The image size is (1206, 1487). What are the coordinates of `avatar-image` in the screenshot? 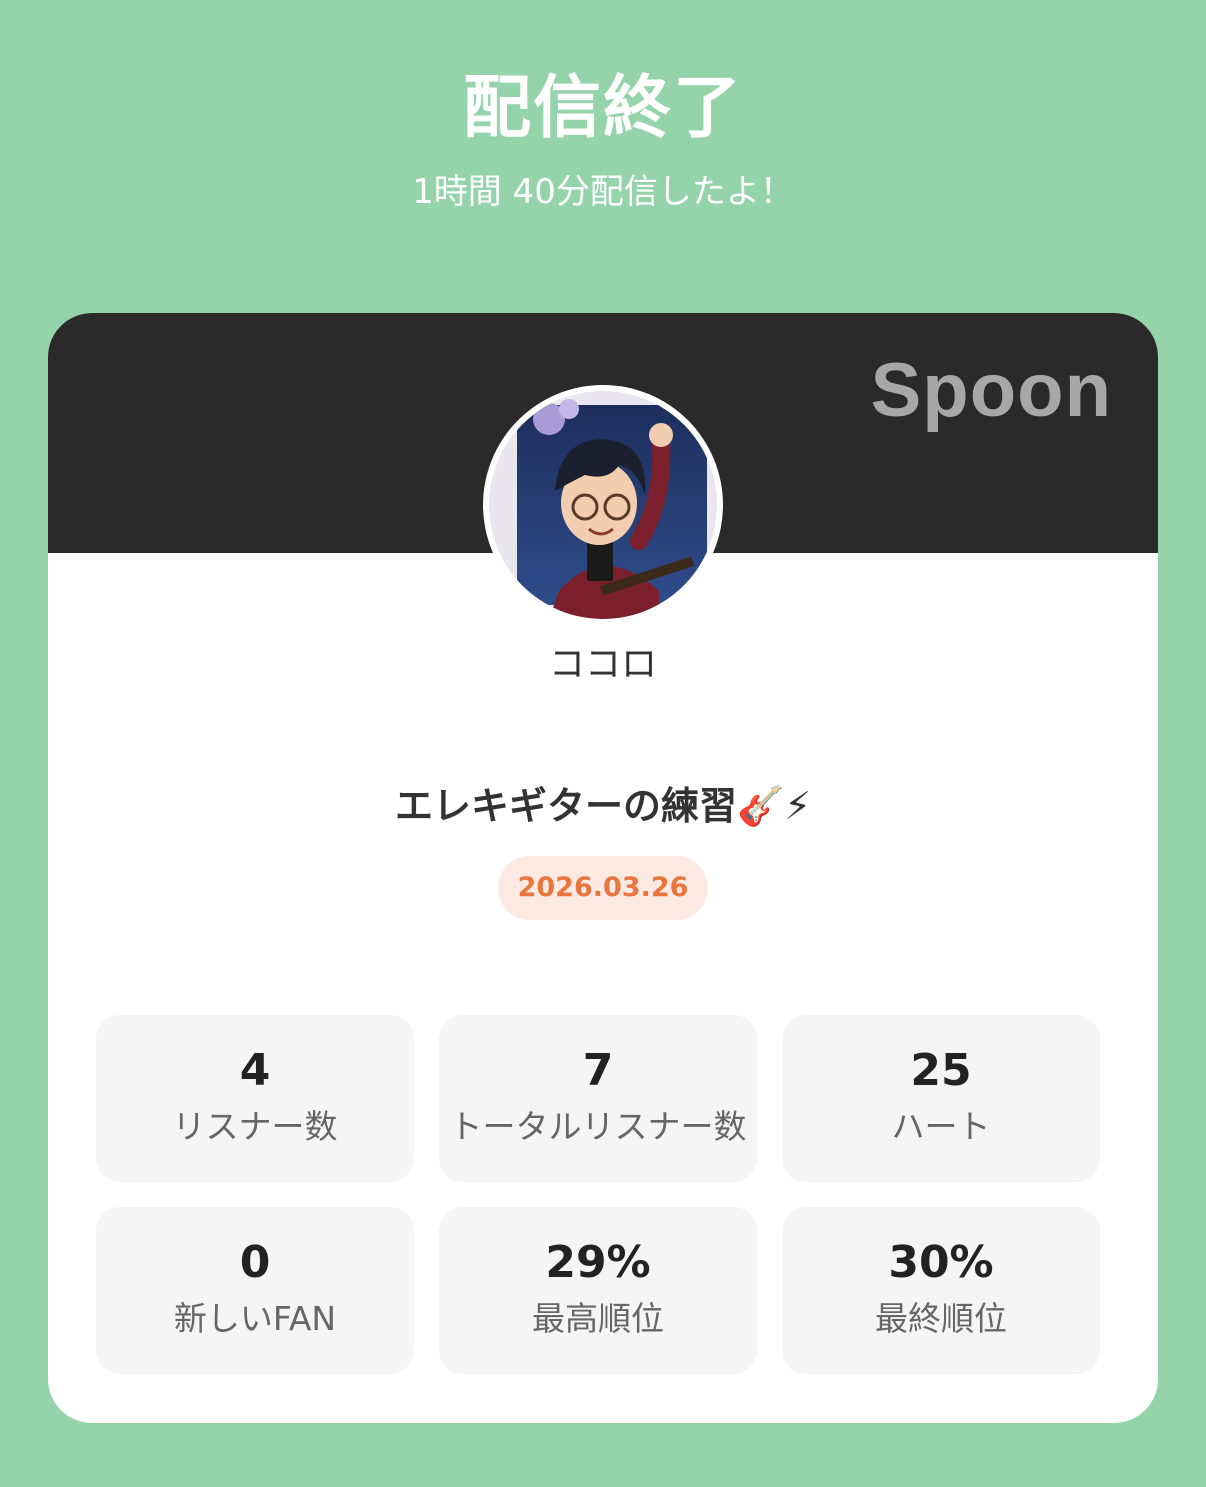 It's located at (603, 505).